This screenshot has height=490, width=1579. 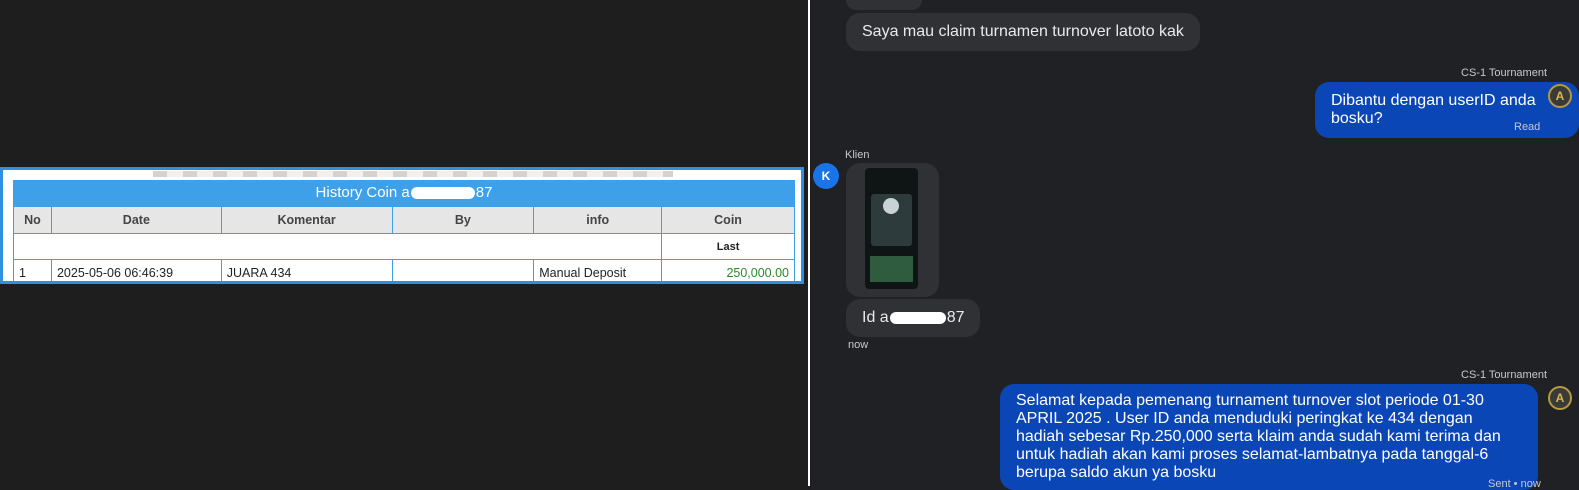 What do you see at coordinates (891, 269) in the screenshot?
I see `thumbnail-green-panel` at bounding box center [891, 269].